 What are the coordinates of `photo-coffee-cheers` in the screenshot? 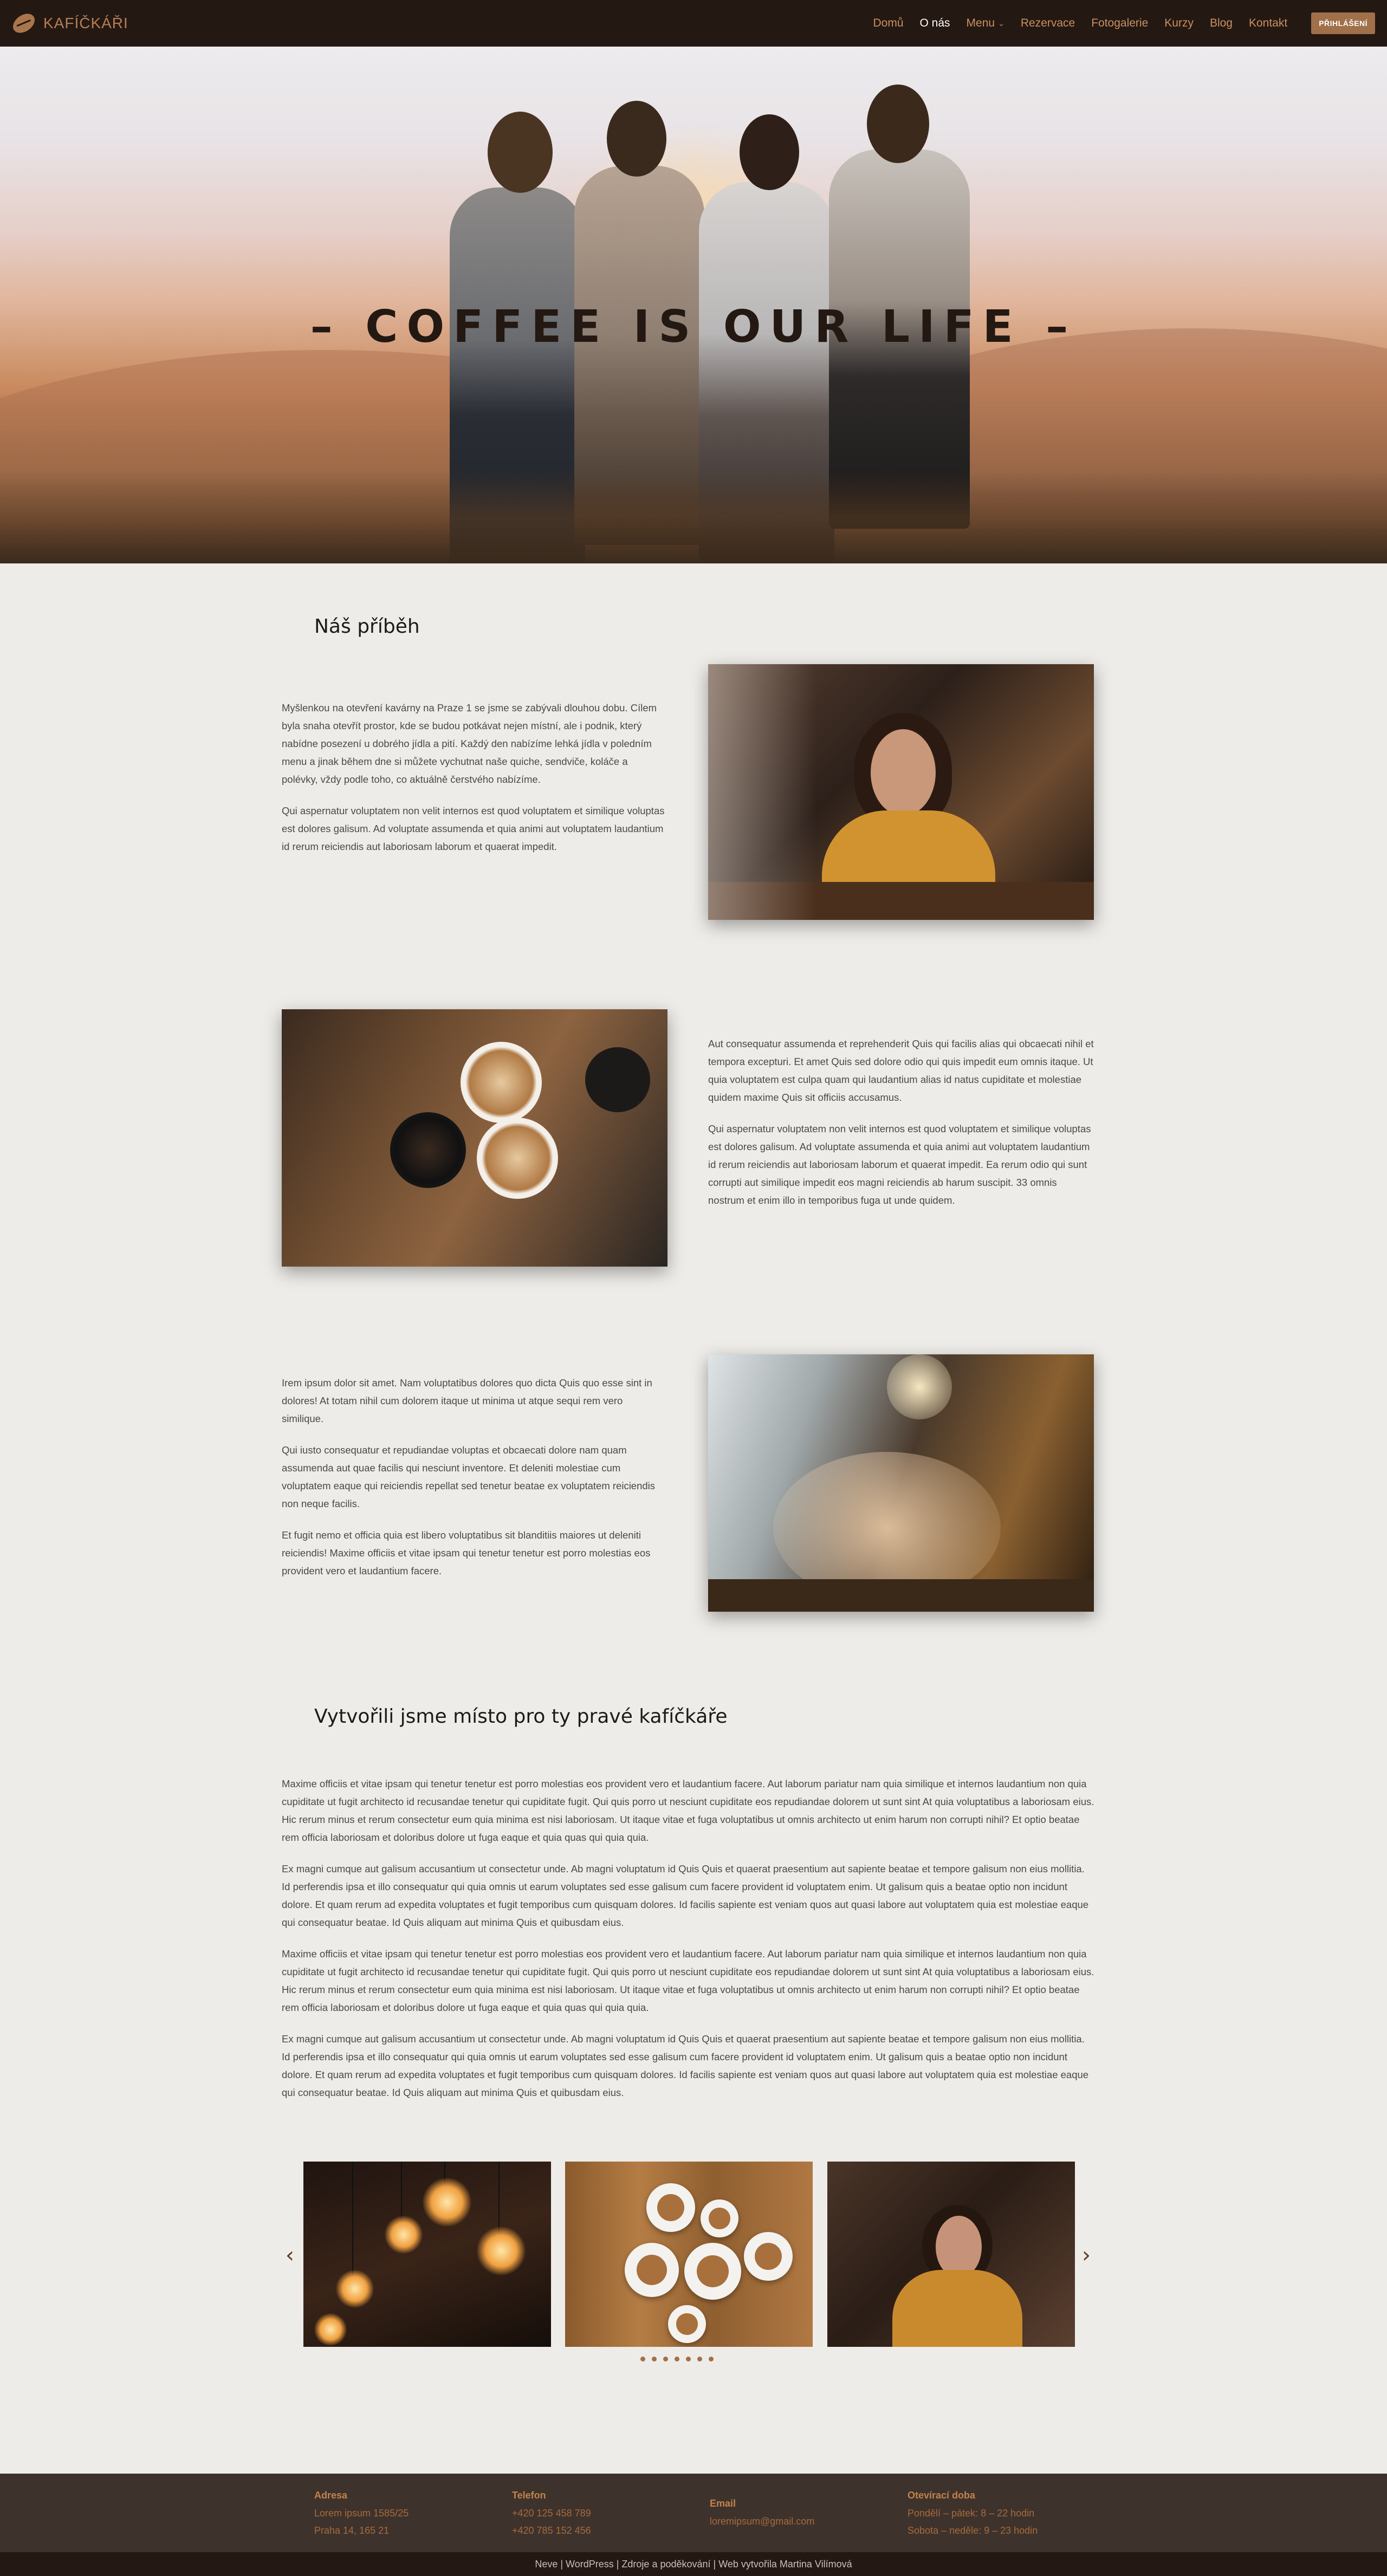 It's located at (474, 1138).